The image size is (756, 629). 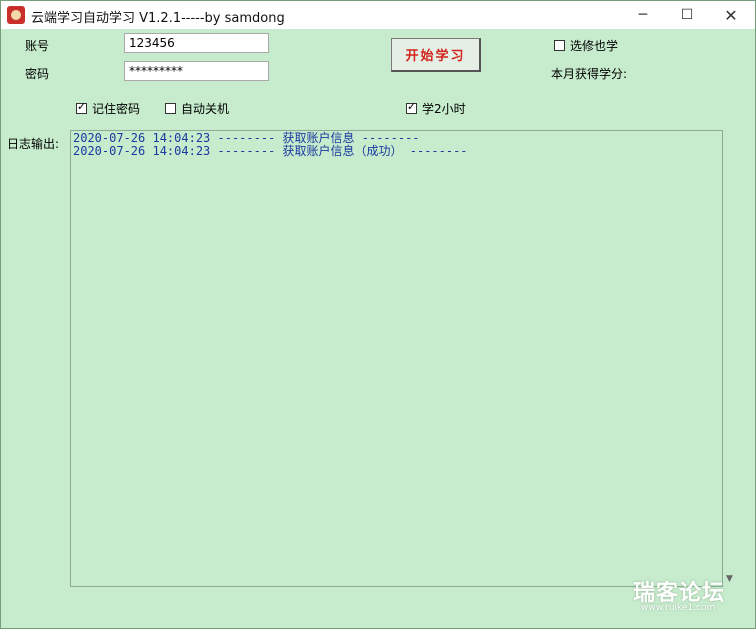 I want to click on elective-checkbox: 选修也学, so click(x=586, y=45).